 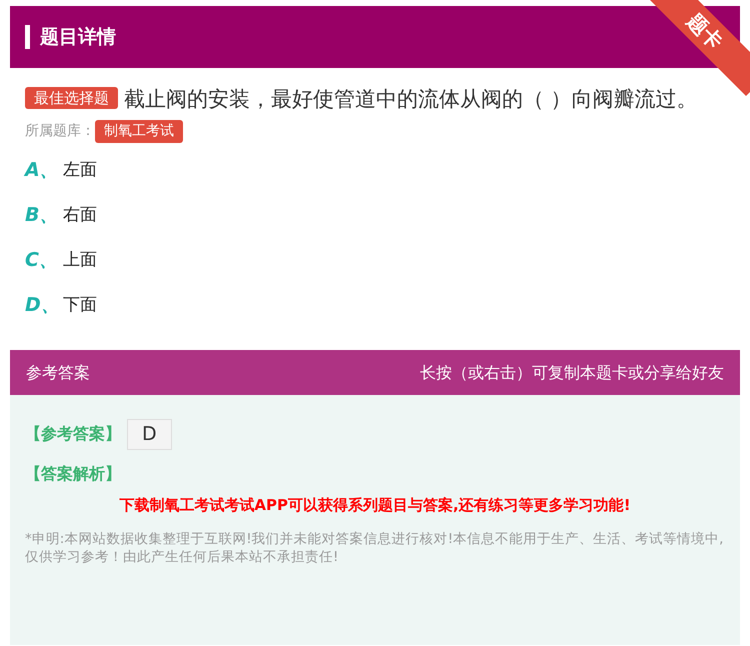 I want to click on header-title: 题目详情, so click(x=78, y=37).